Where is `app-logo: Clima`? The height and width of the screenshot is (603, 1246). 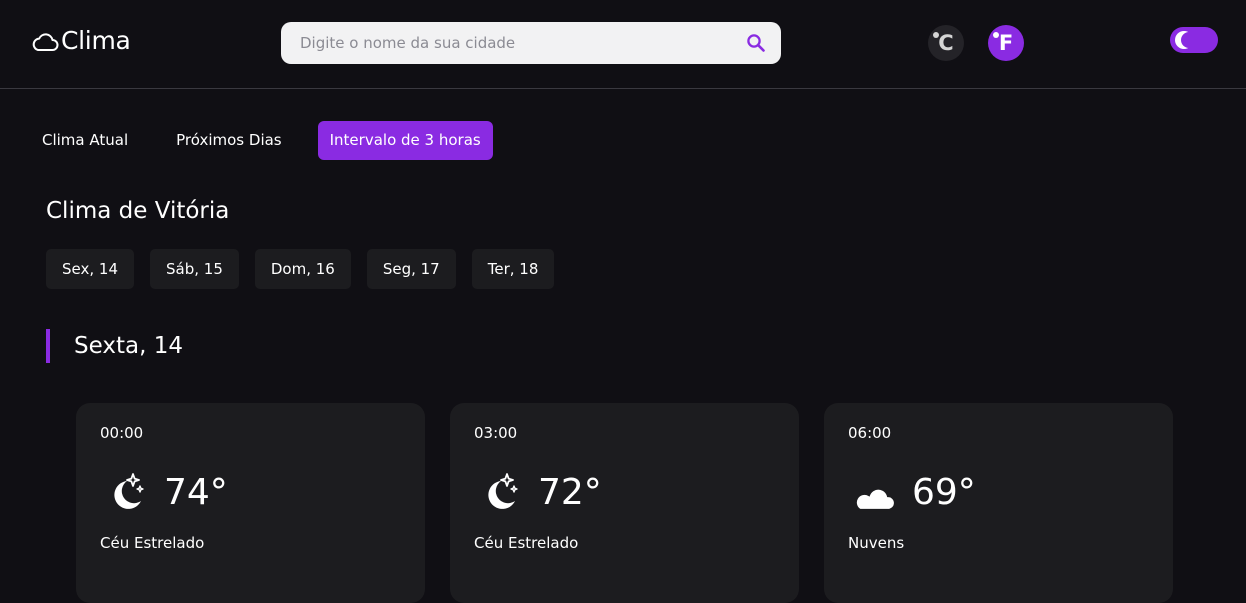
app-logo: Clima is located at coordinates (81, 41).